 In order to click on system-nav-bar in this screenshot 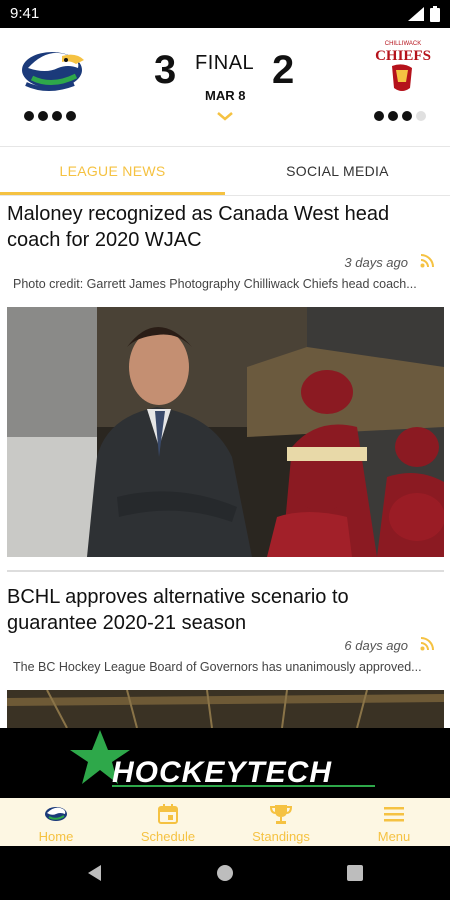, I will do `click(225, 873)`.